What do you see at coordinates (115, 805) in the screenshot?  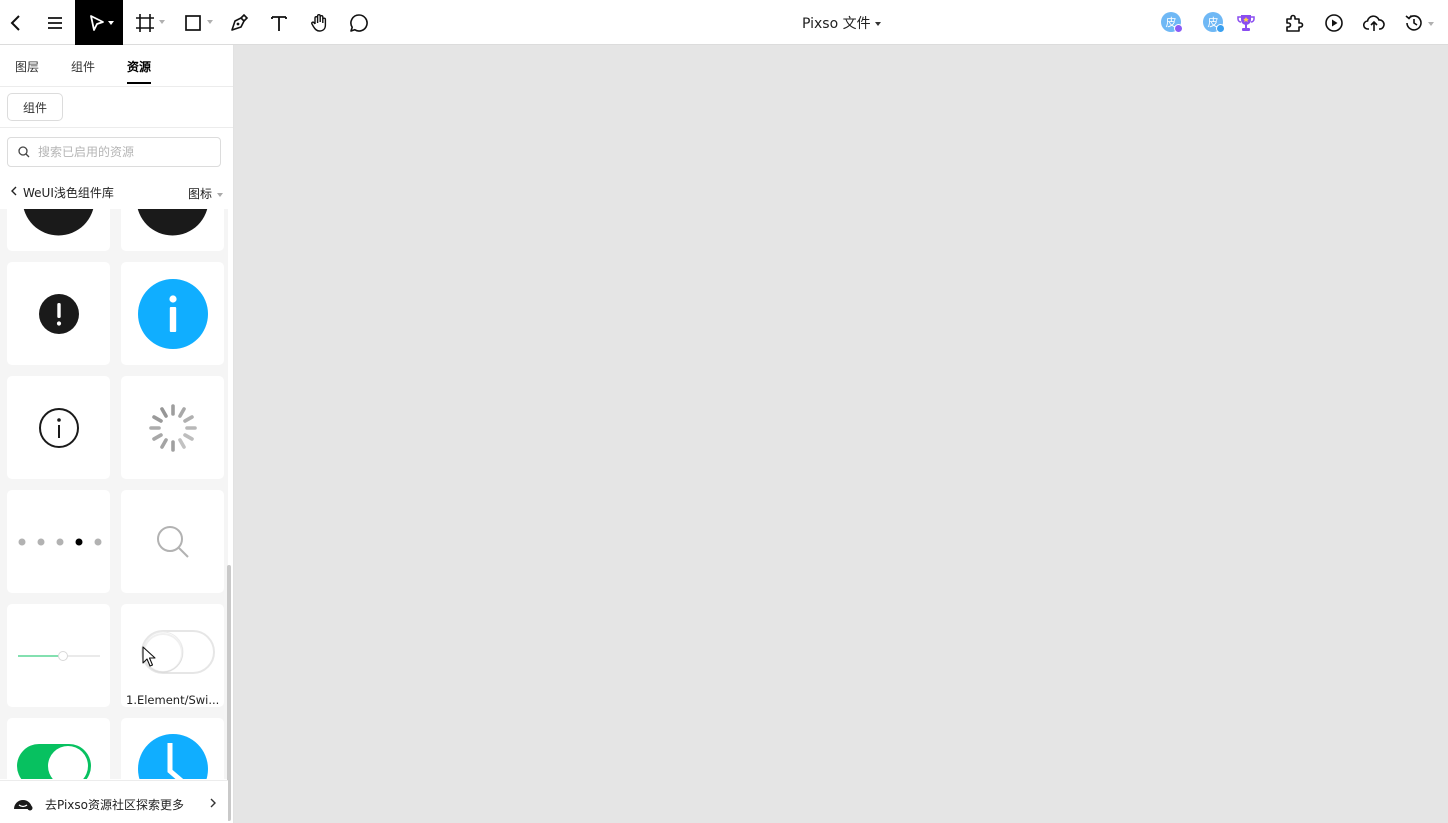 I see `community-link-text: 去Pixso资源社区探索更多` at bounding box center [115, 805].